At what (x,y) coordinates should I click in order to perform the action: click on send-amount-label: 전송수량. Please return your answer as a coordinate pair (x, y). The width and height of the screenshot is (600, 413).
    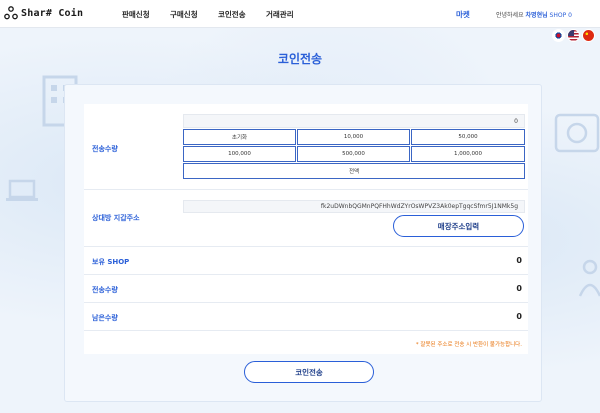
    Looking at the image, I should click on (105, 290).